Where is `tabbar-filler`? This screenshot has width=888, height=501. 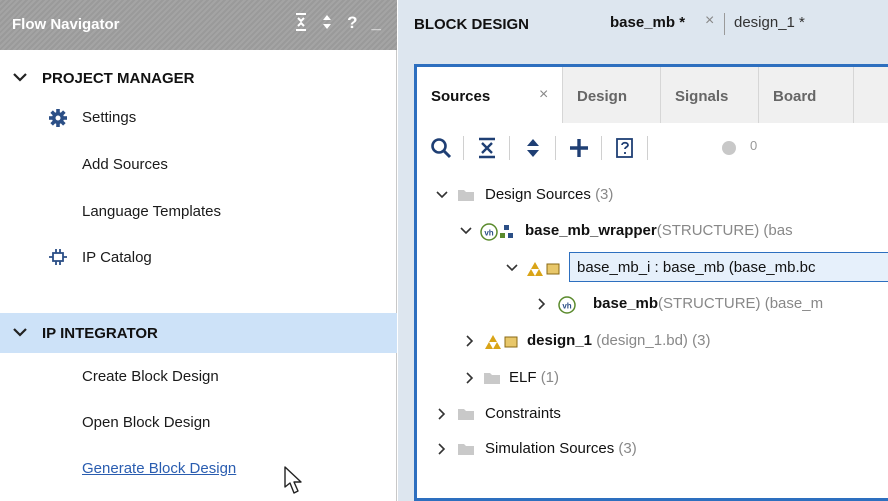
tabbar-filler is located at coordinates (870, 95).